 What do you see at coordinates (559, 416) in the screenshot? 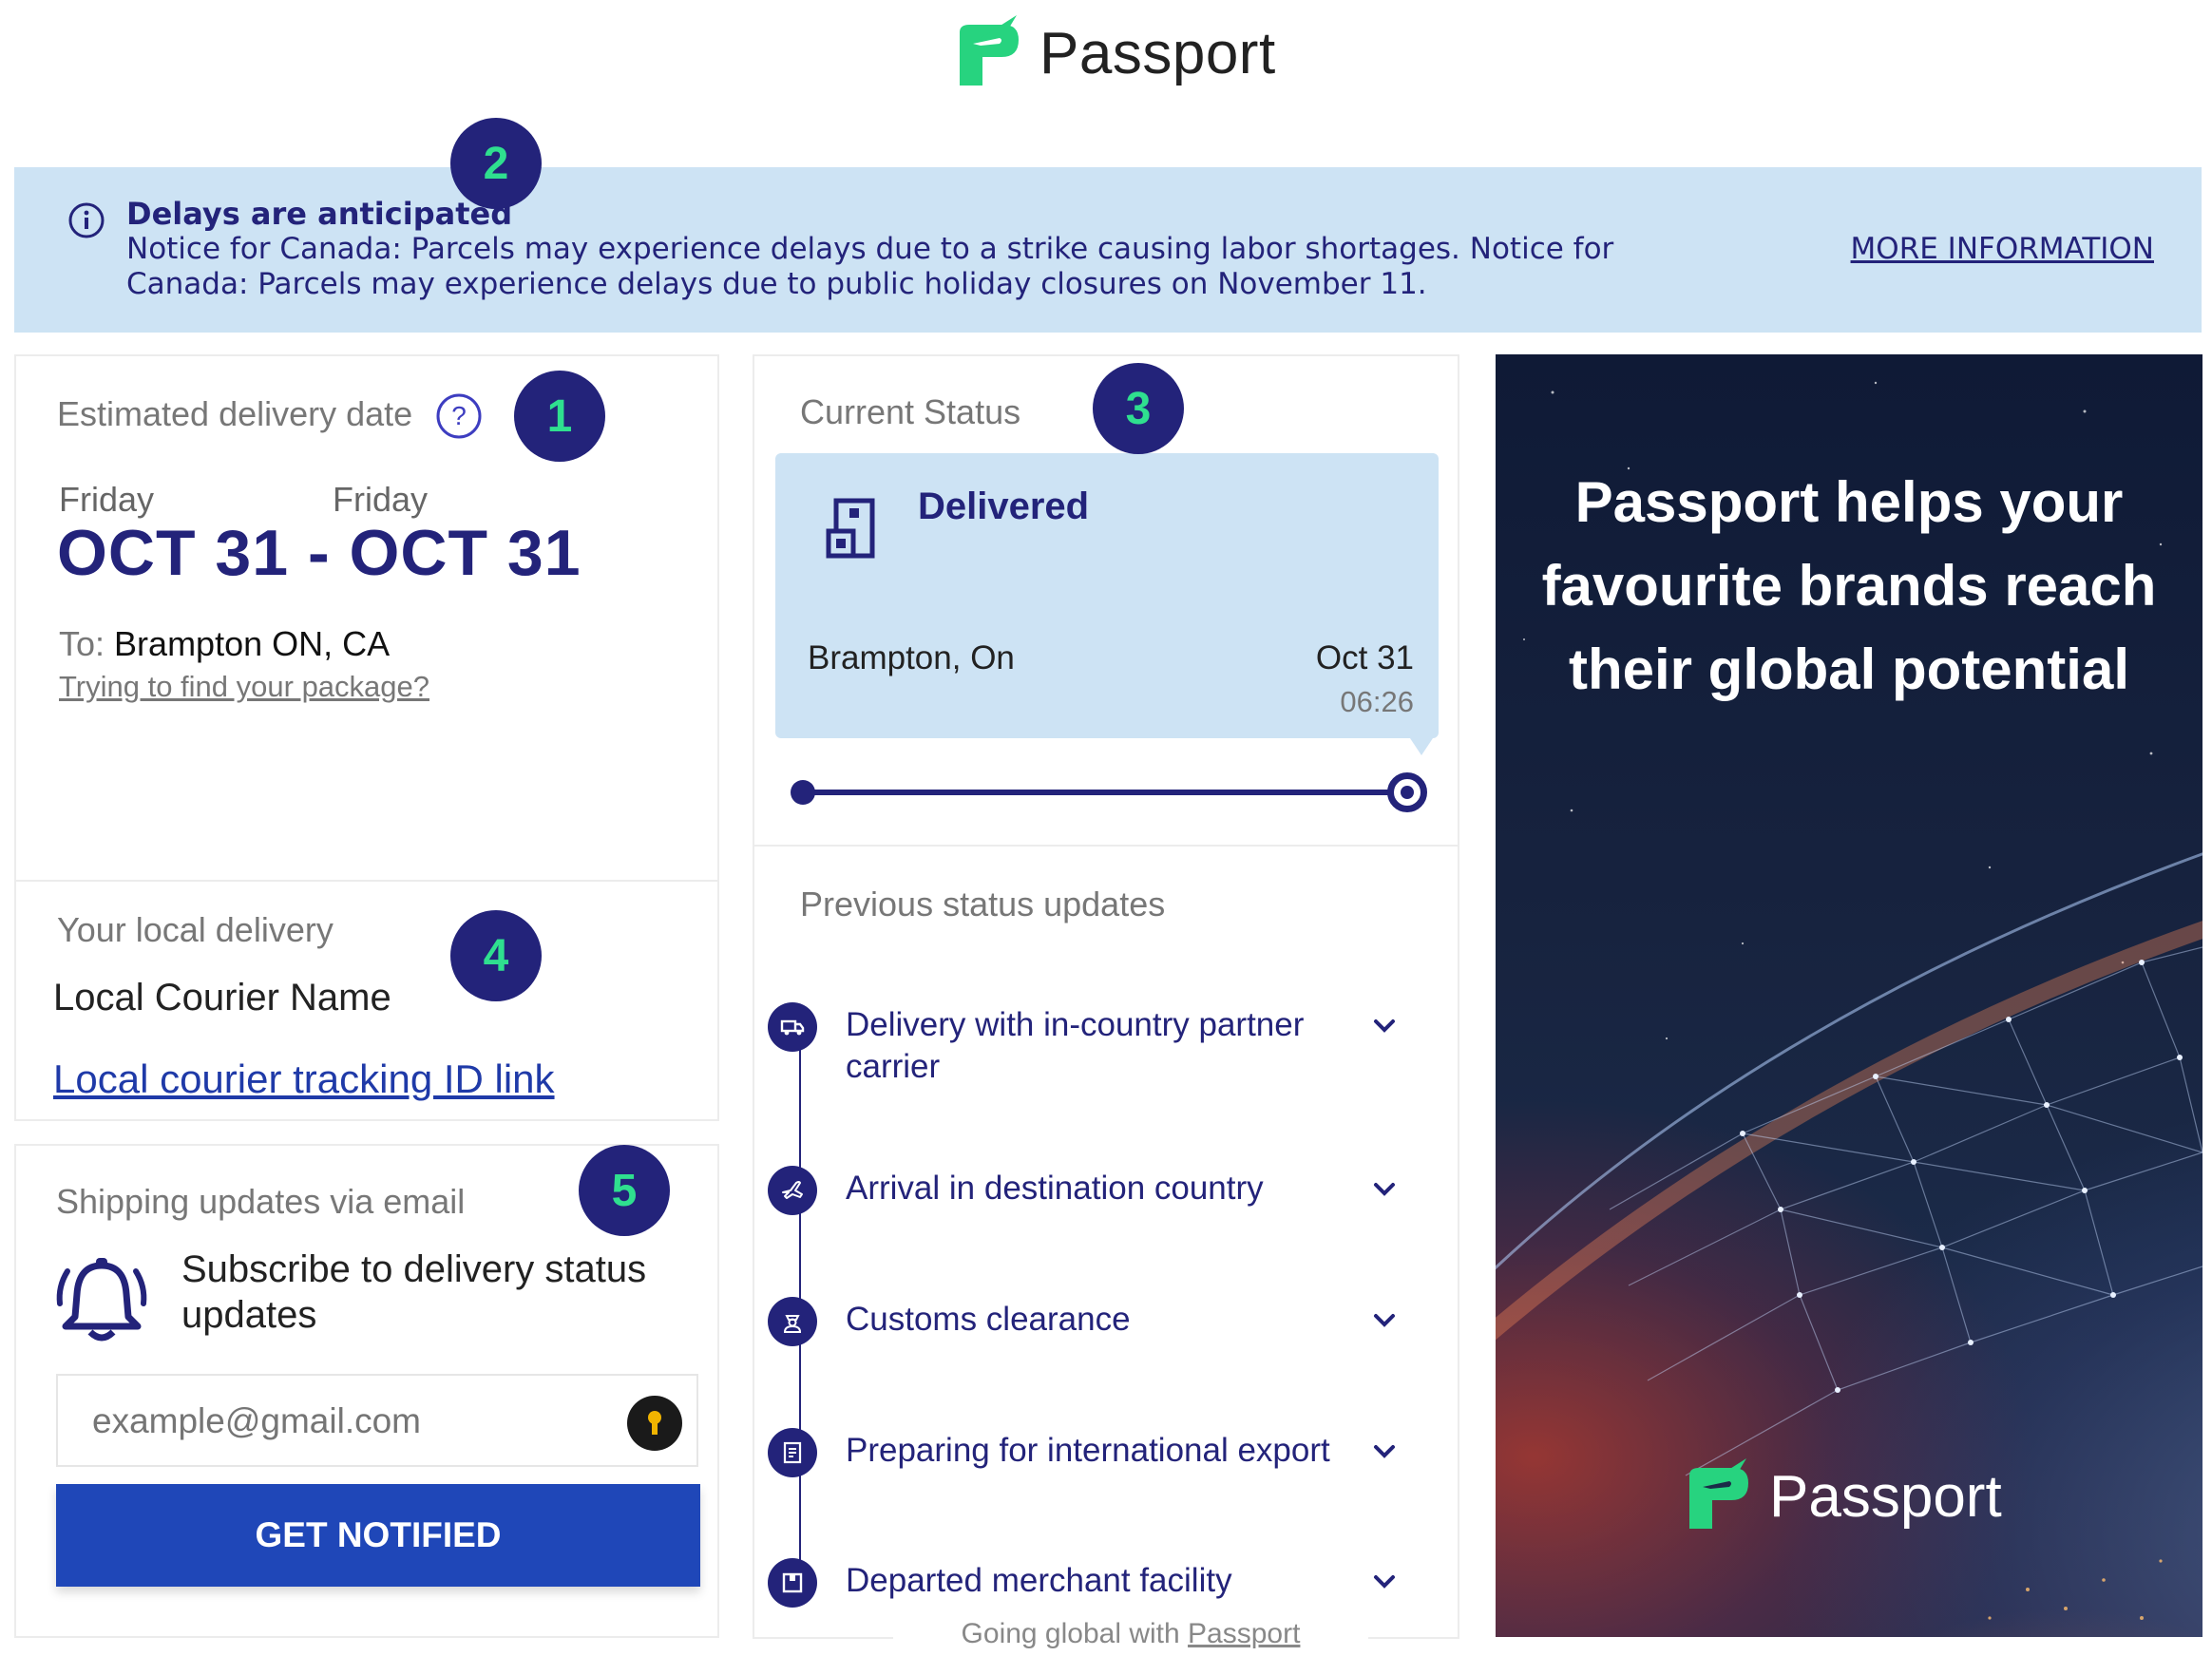
I see `callout-badge-1: 1` at bounding box center [559, 416].